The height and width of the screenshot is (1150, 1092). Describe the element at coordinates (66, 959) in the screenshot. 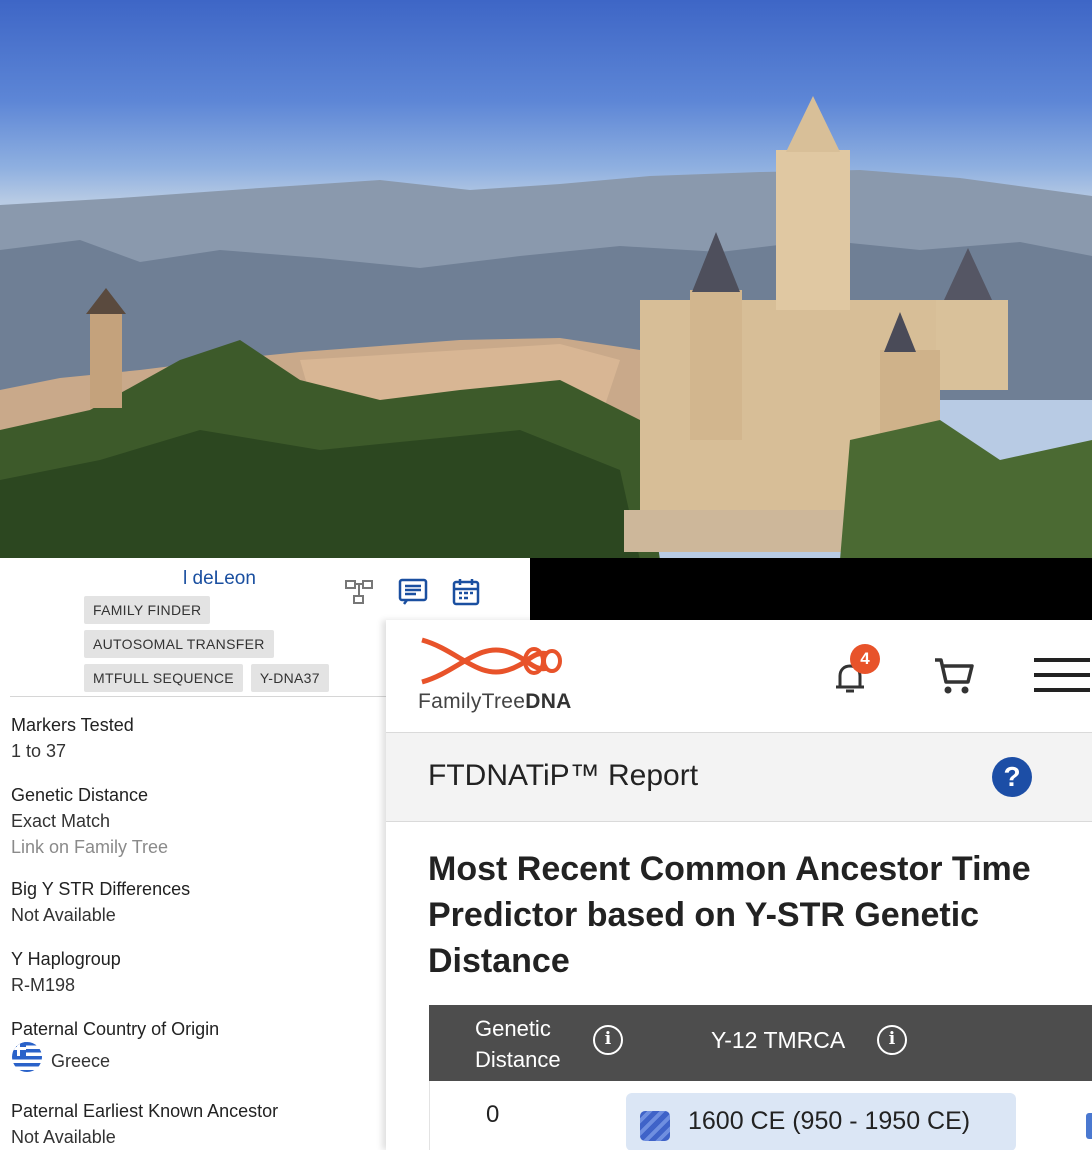

I see `field-label: Y Haplogroup` at that location.